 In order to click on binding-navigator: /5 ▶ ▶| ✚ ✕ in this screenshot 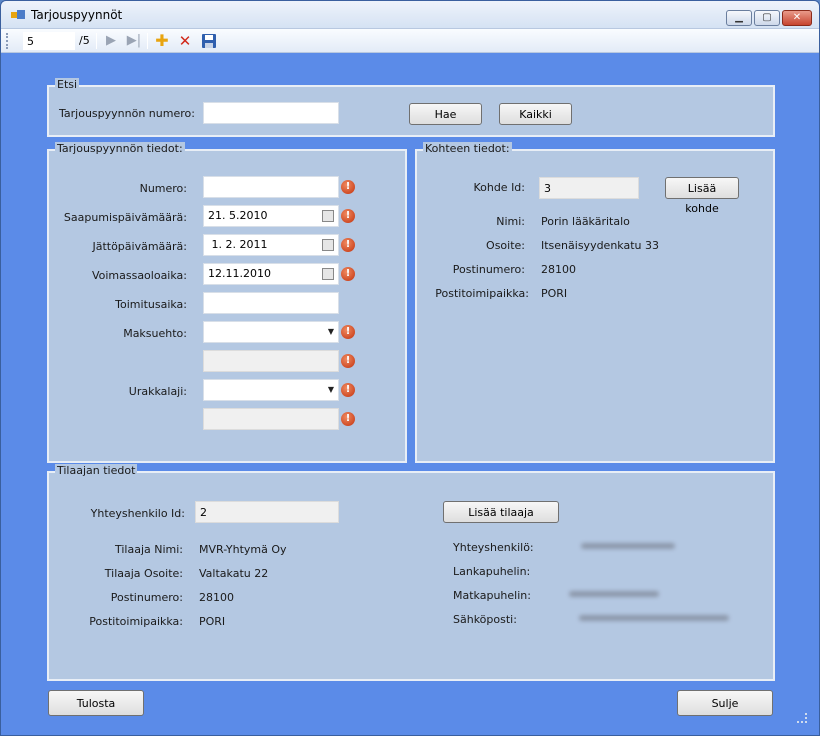, I will do `click(410, 41)`.